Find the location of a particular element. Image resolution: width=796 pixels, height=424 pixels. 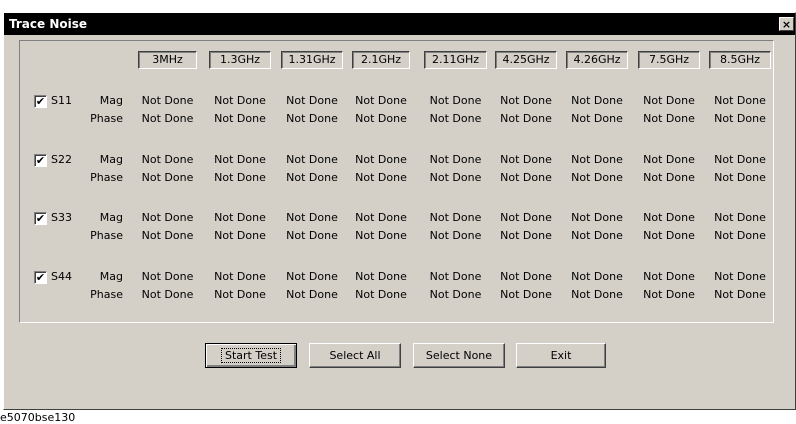

checkbox-s44: ✔ is located at coordinates (40, 277).